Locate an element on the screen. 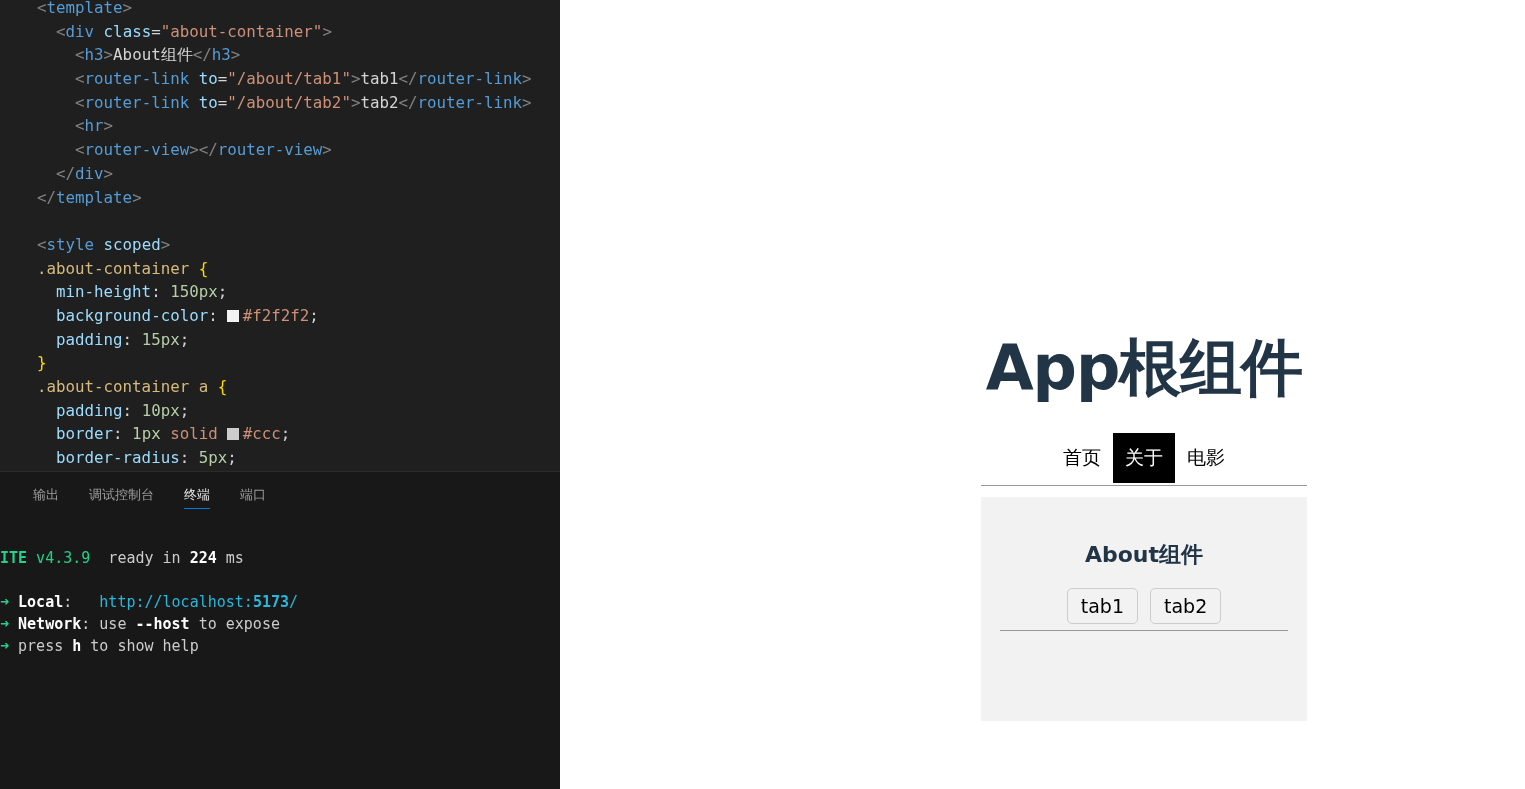 Image resolution: width=1525 pixels, height=789 pixels. tab-link: tab2 is located at coordinates (1186, 606).